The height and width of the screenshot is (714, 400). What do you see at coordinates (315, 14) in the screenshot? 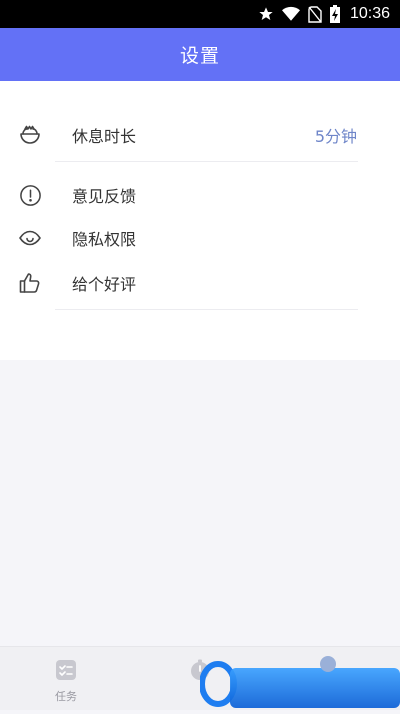
I see `no-sim-icon` at bounding box center [315, 14].